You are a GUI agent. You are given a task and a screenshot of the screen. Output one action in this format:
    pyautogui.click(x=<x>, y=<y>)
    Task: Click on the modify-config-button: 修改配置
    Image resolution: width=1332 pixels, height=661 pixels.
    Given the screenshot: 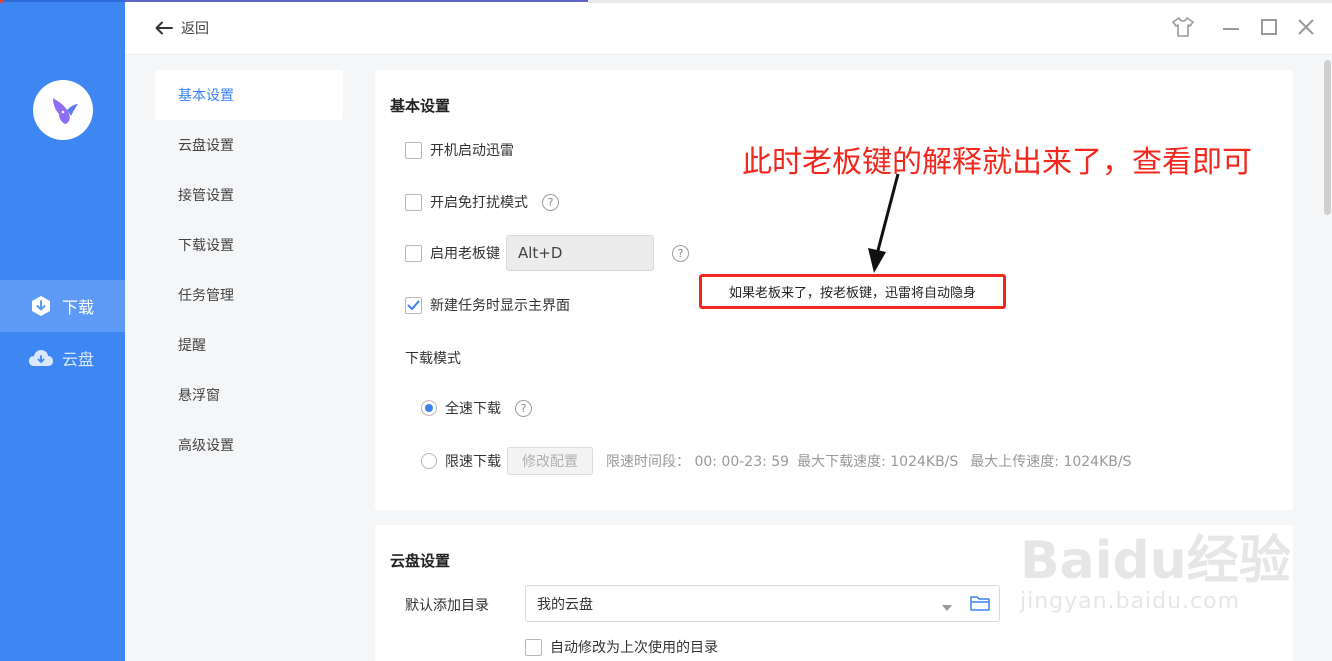 What is the action you would take?
    pyautogui.click(x=550, y=461)
    